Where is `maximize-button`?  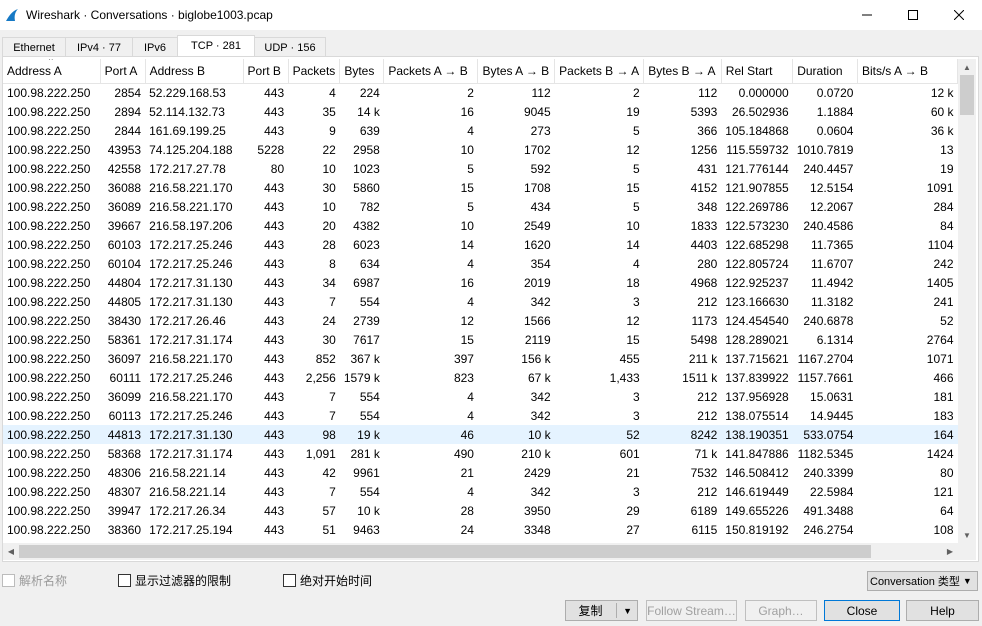 maximize-button is located at coordinates (913, 15).